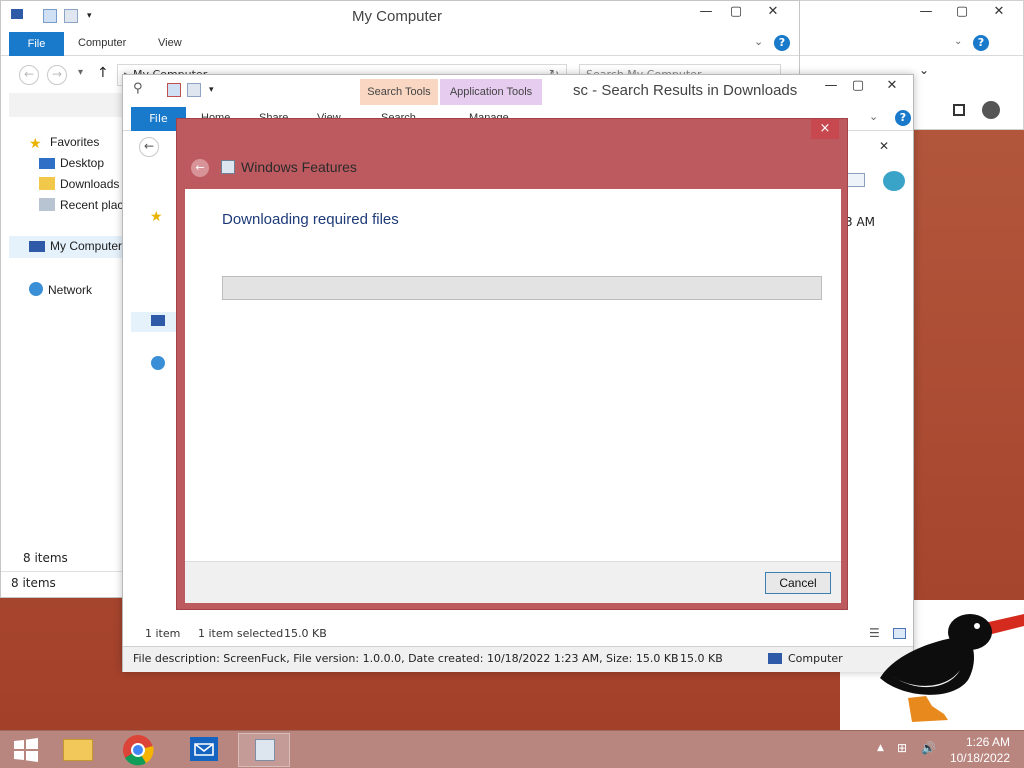 This screenshot has height=768, width=1024. I want to click on folder-icon, so click(78, 750).